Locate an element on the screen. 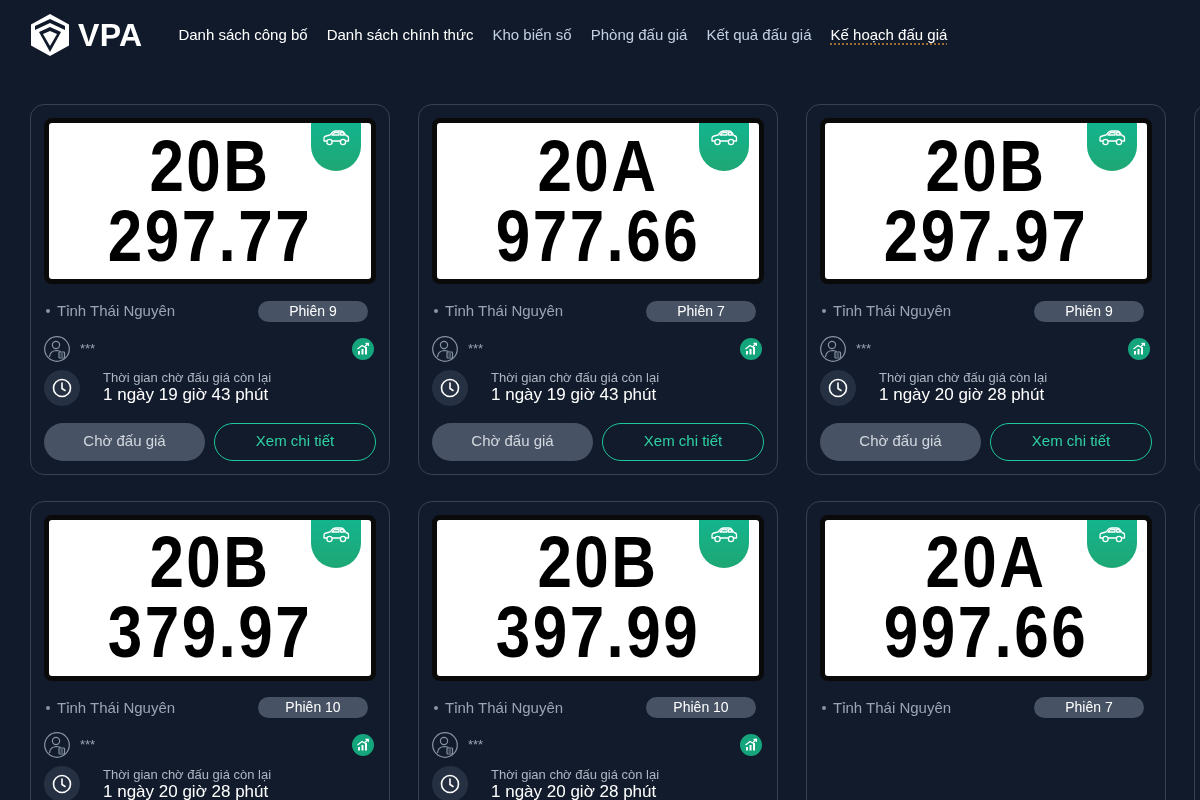  nav-link: Phòng đấu giá is located at coordinates (639, 35).